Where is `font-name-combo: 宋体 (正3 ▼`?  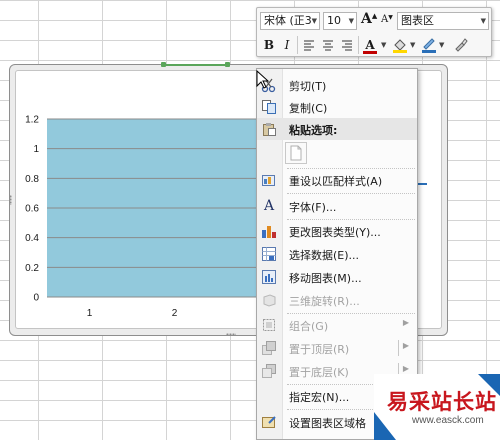
font-name-combo: 宋体 (正3 ▼ is located at coordinates (290, 21).